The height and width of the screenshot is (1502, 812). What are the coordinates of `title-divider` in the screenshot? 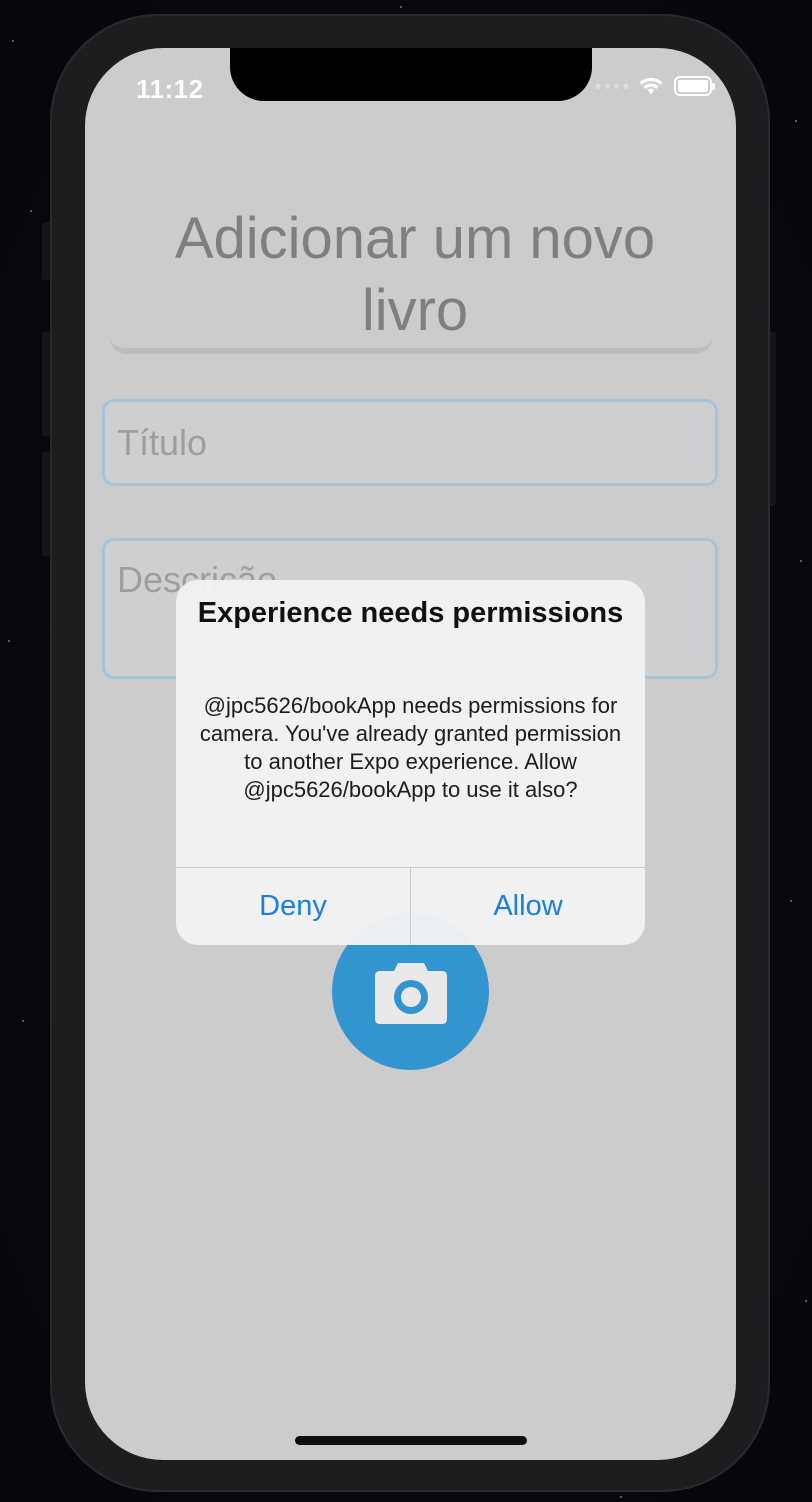 It's located at (411, 346).